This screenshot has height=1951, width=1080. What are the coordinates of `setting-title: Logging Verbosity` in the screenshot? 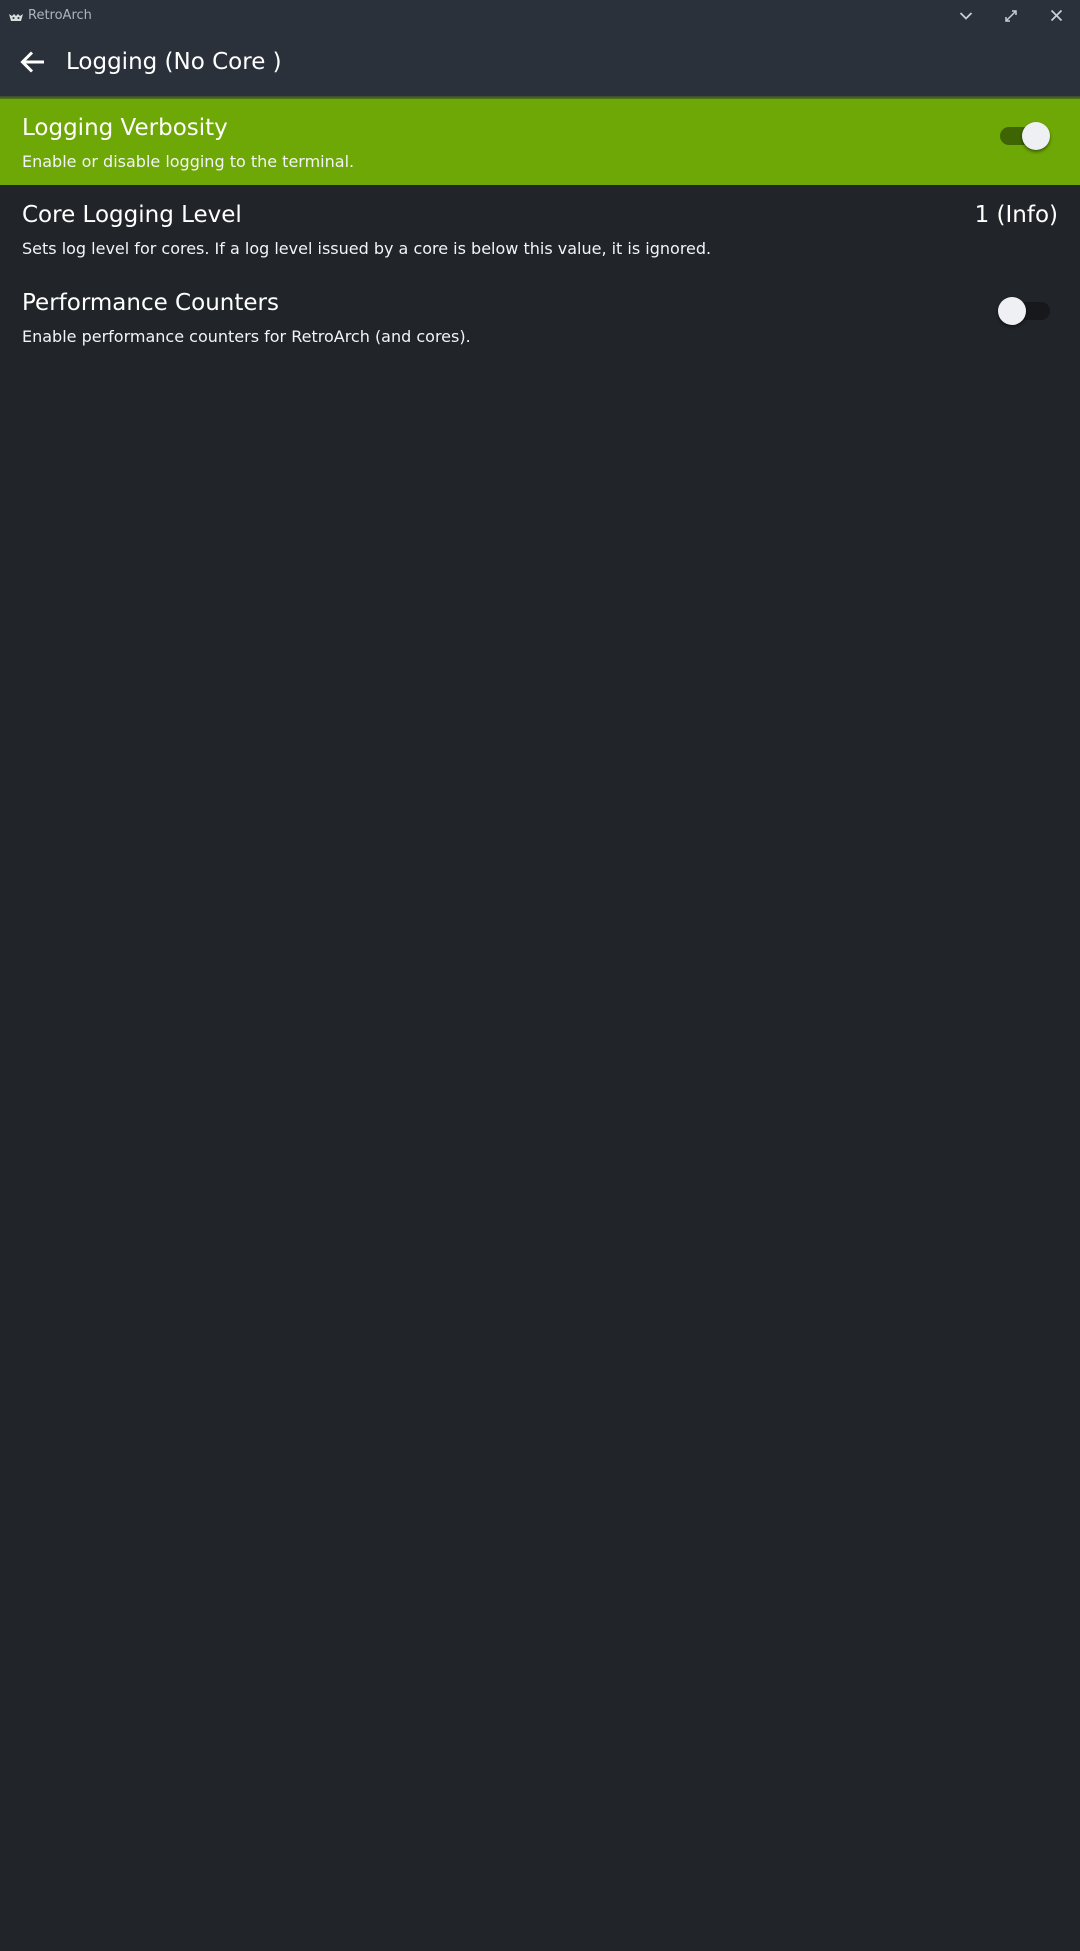 It's located at (125, 128).